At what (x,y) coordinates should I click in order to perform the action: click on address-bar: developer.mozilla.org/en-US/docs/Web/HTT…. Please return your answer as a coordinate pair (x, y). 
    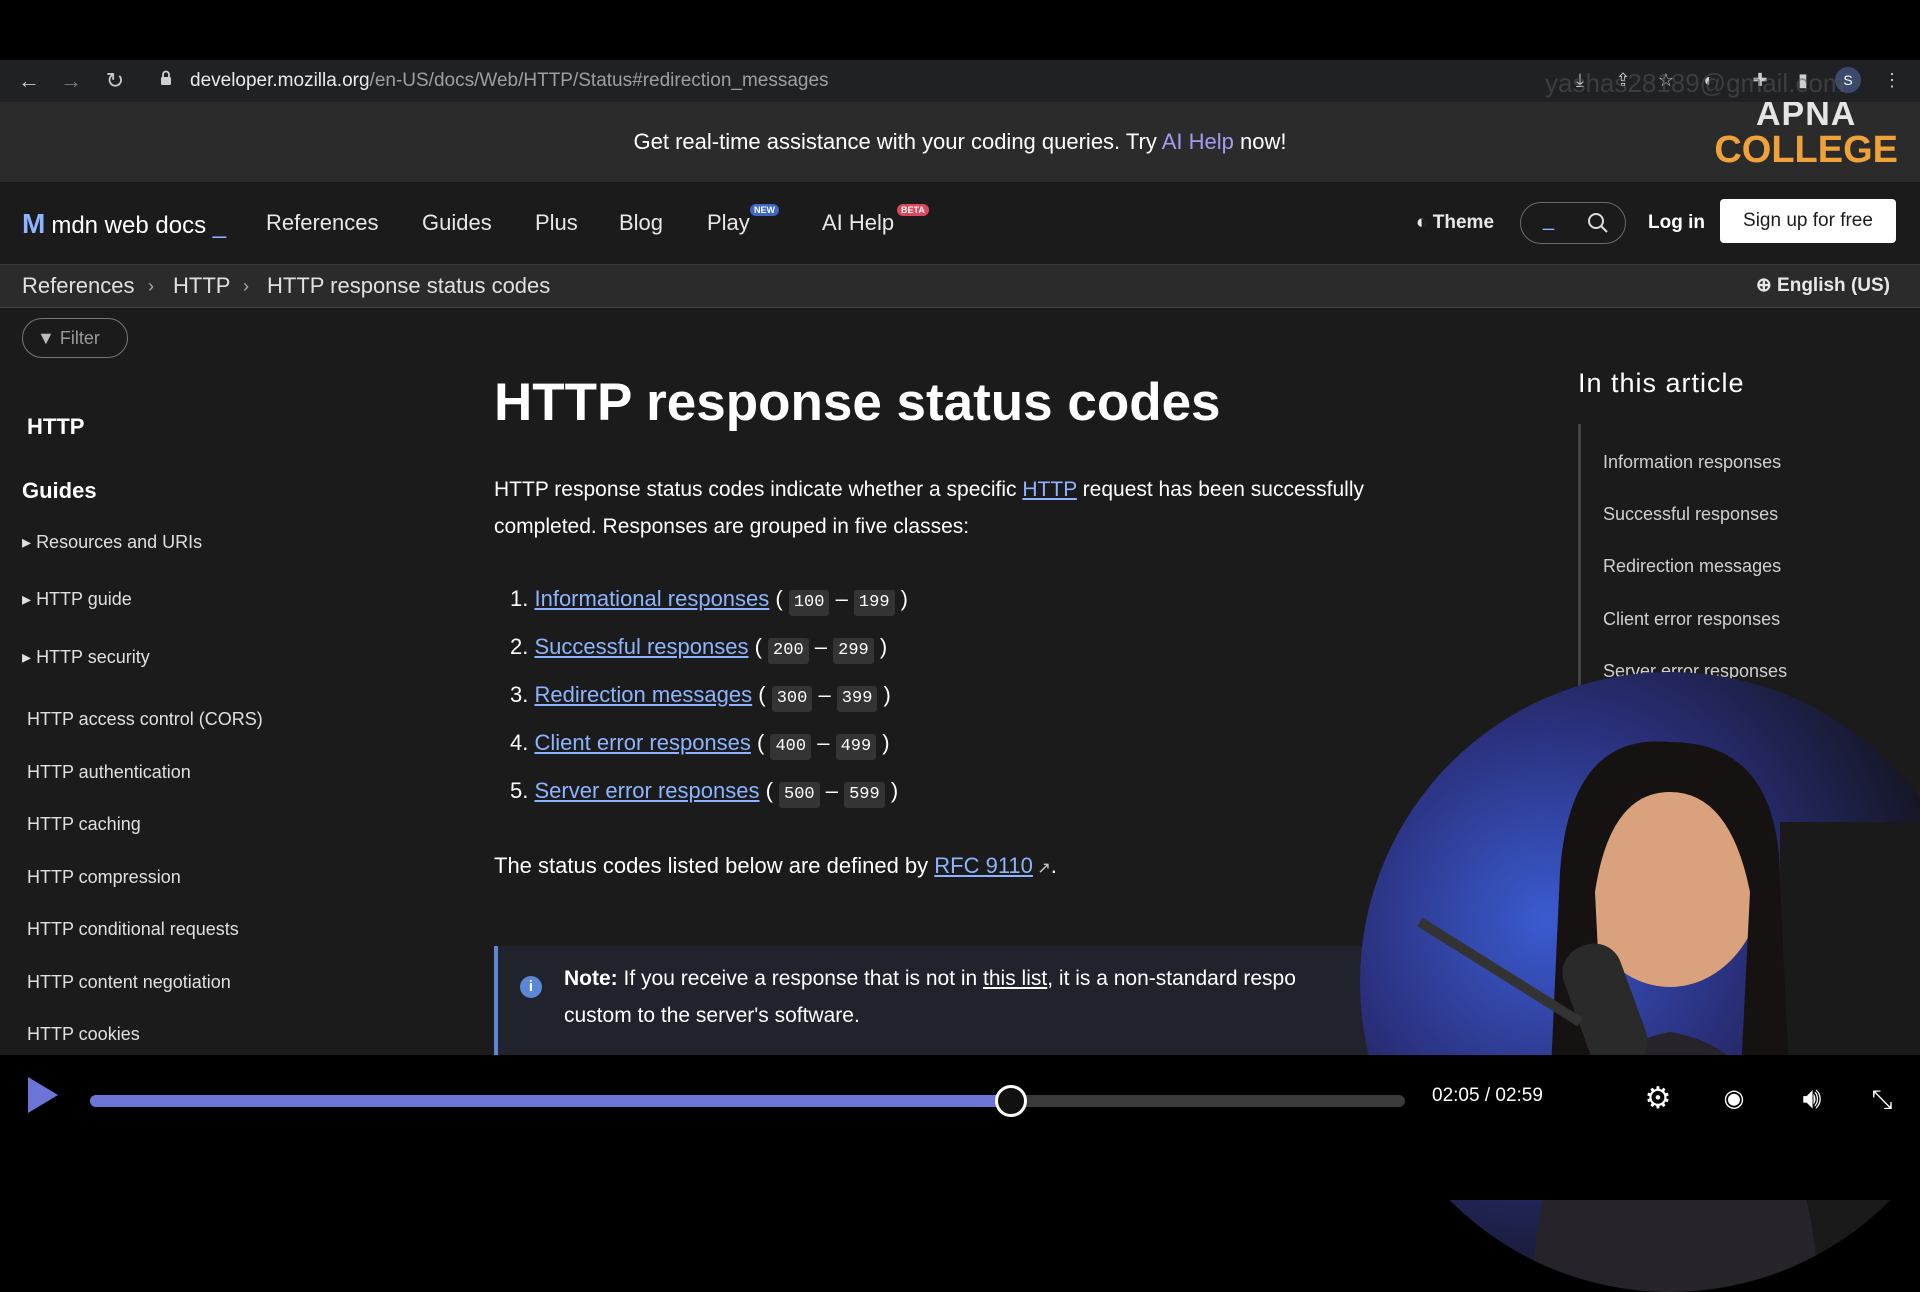
    Looking at the image, I should click on (880, 81).